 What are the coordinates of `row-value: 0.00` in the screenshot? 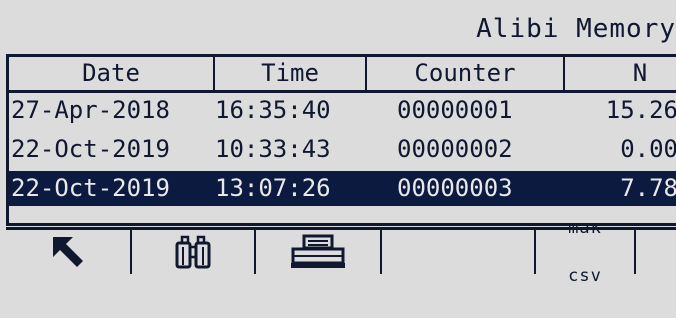 It's located at (648, 149).